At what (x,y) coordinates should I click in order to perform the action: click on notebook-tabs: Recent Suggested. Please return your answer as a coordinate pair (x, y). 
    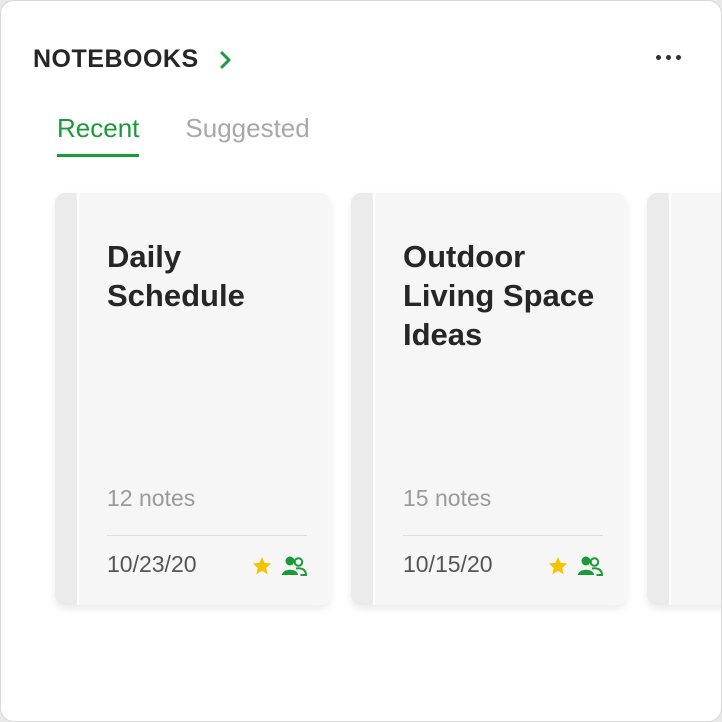
    Looking at the image, I should click on (183, 135).